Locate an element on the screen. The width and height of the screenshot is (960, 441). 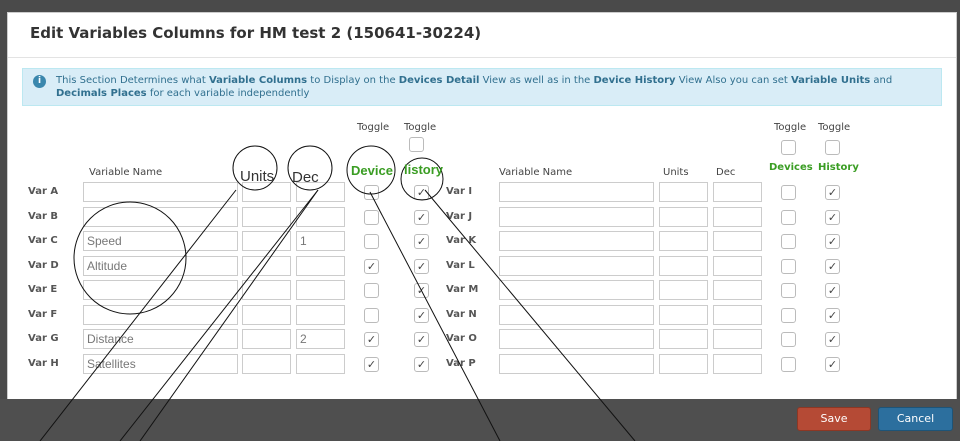
info-bold: Device History is located at coordinates (634, 80).